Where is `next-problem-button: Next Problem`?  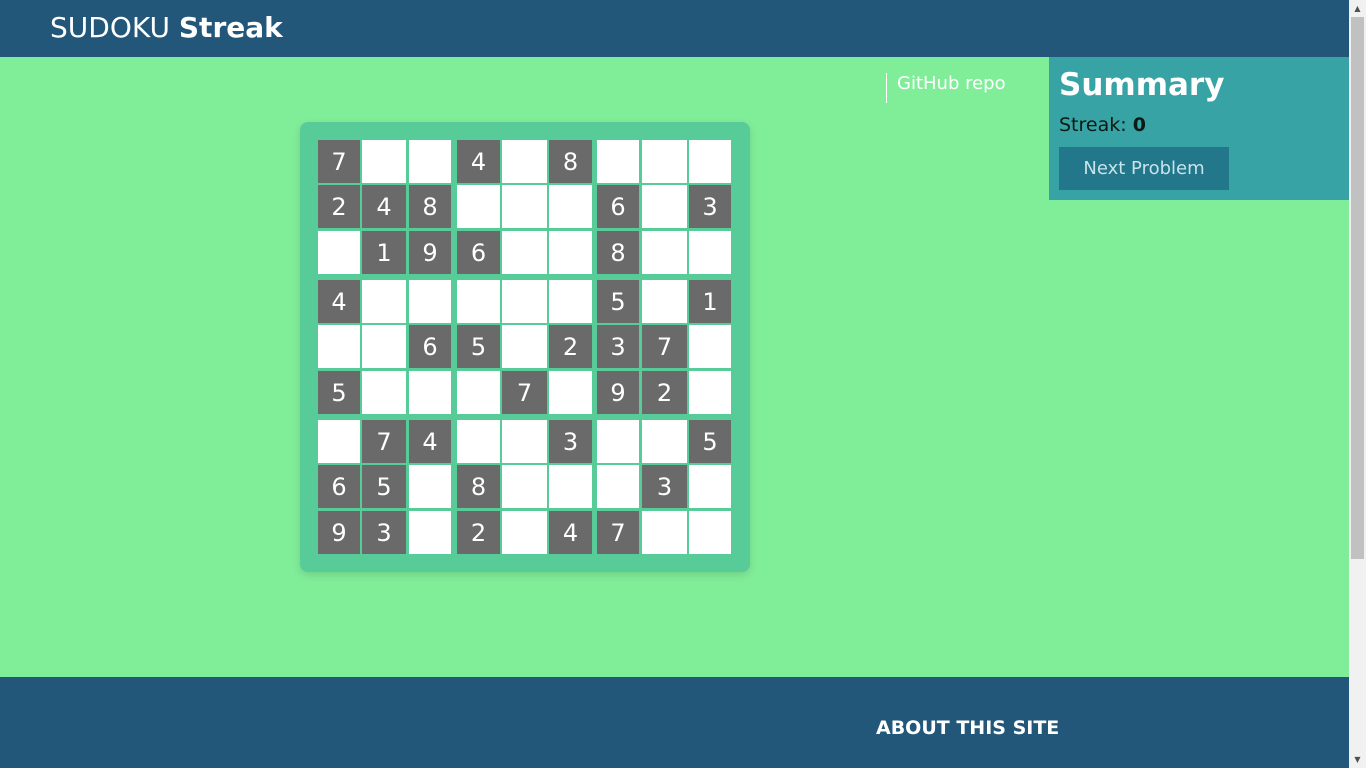
next-problem-button: Next Problem is located at coordinates (1144, 168).